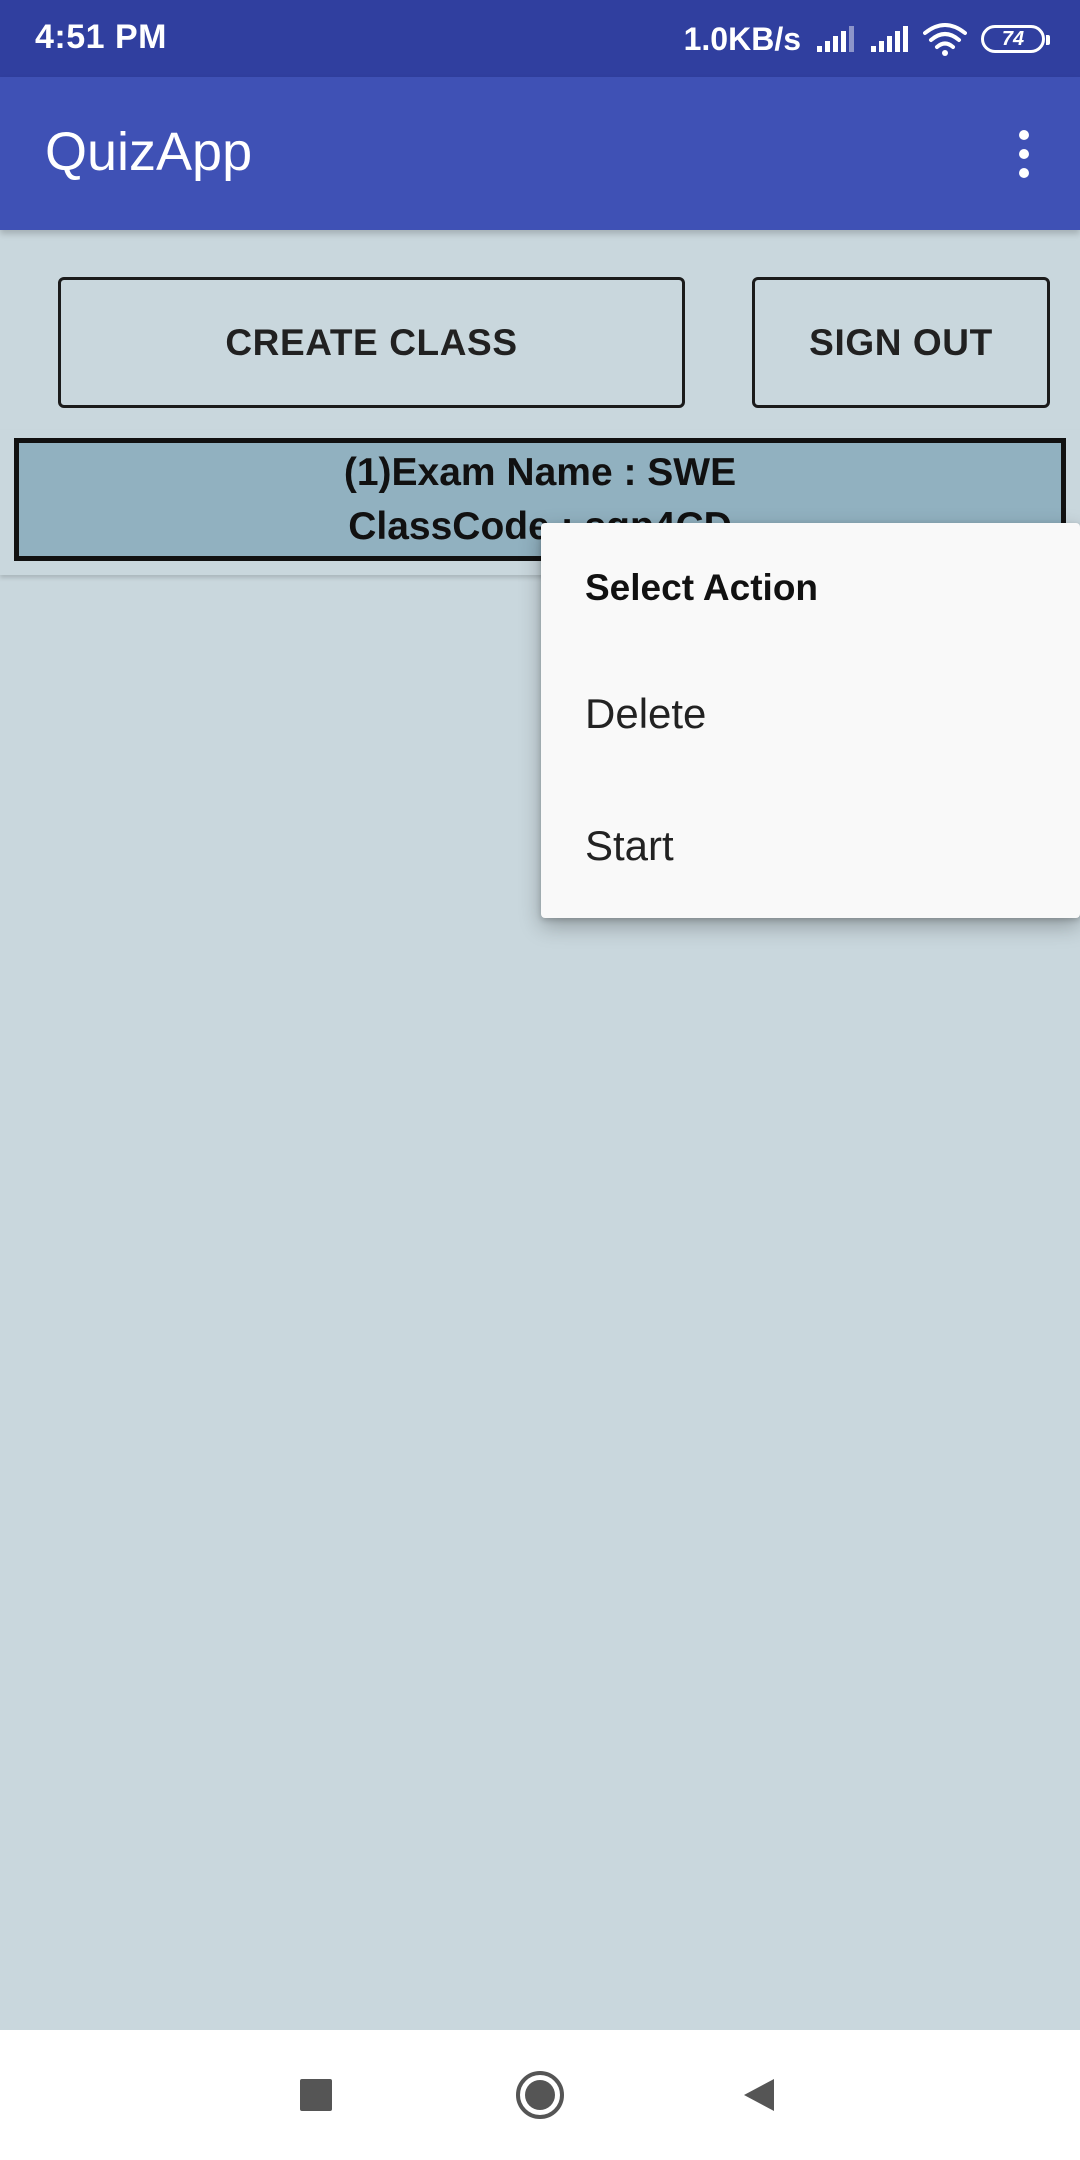 The height and width of the screenshot is (2160, 1080). Describe the element at coordinates (1013, 38) in the screenshot. I see `battery-level: 74` at that location.